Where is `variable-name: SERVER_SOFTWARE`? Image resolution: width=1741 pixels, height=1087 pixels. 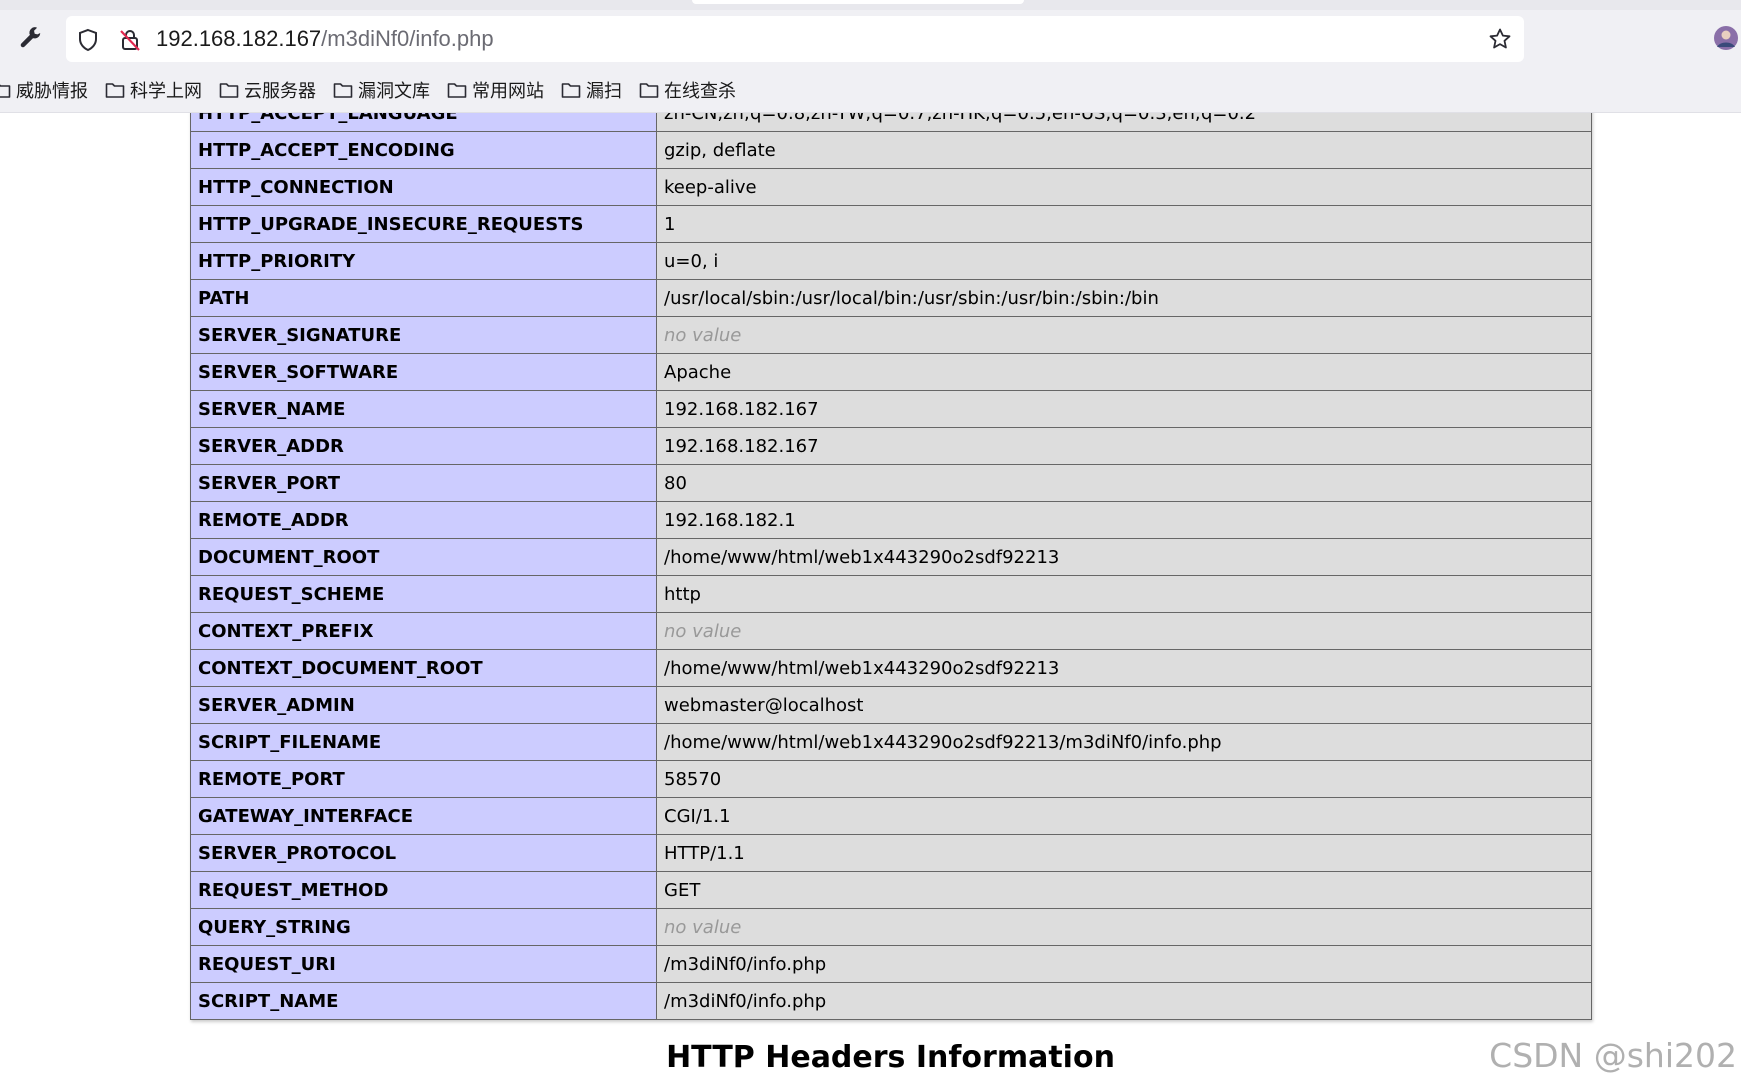
variable-name: SERVER_SOFTWARE is located at coordinates (423, 372).